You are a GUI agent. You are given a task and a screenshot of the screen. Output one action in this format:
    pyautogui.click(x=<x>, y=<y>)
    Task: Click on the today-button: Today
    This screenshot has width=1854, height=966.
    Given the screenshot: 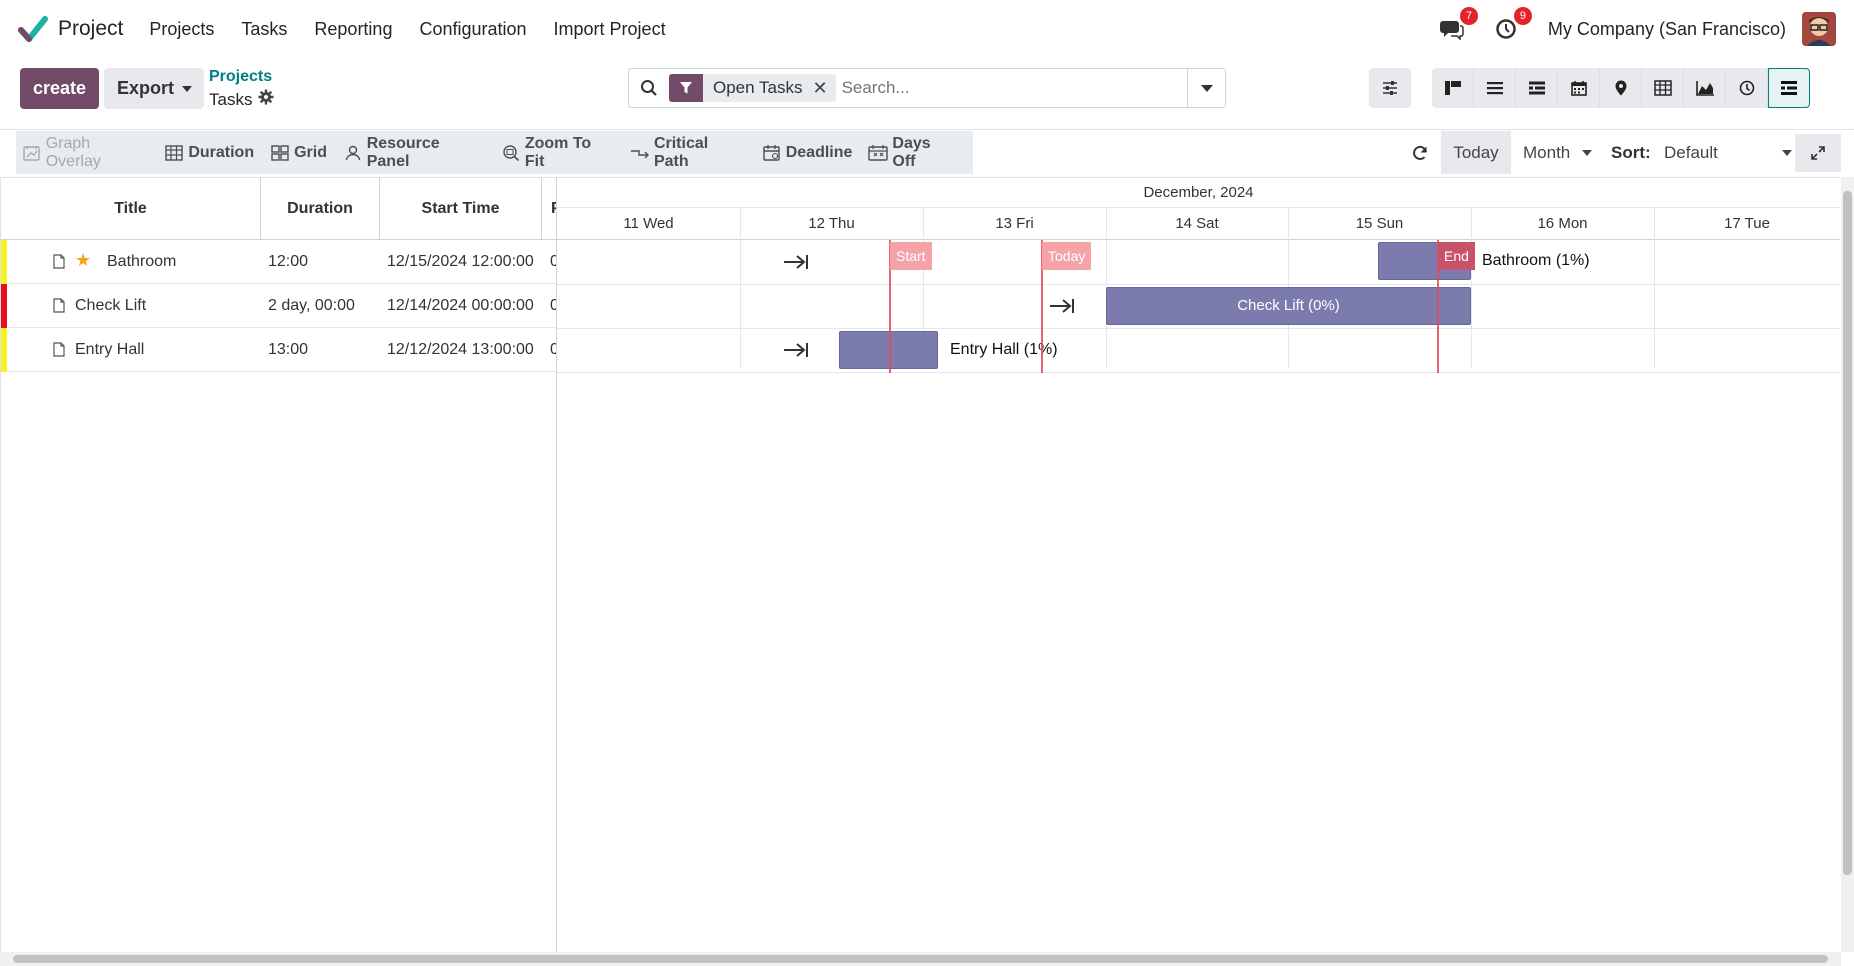 What is the action you would take?
    pyautogui.click(x=1476, y=152)
    